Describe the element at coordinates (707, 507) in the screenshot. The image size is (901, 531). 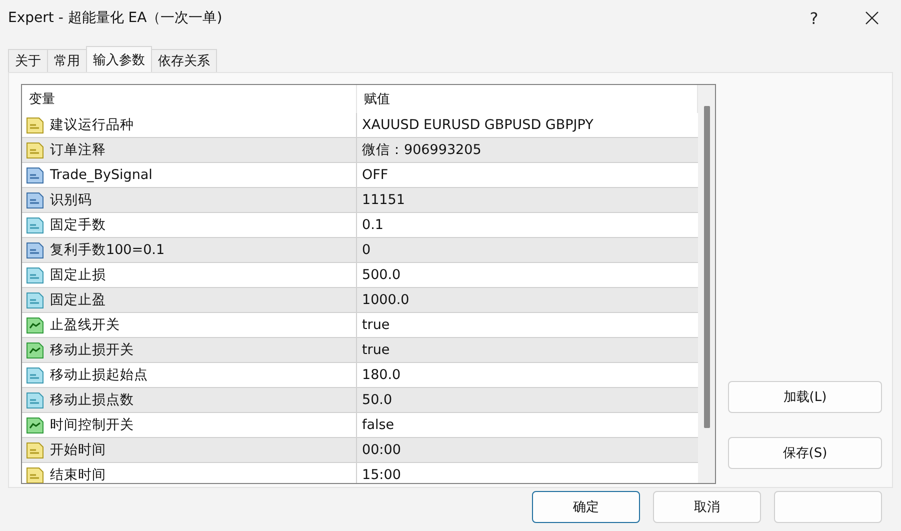
I see `dialog-button: 取消` at that location.